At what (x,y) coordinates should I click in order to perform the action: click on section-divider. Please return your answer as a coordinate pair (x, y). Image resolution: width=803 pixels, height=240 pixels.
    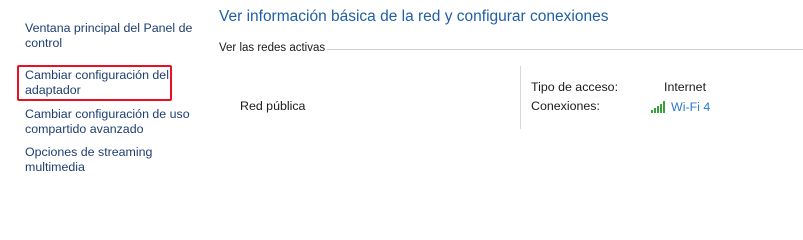
    Looking at the image, I should click on (565, 49).